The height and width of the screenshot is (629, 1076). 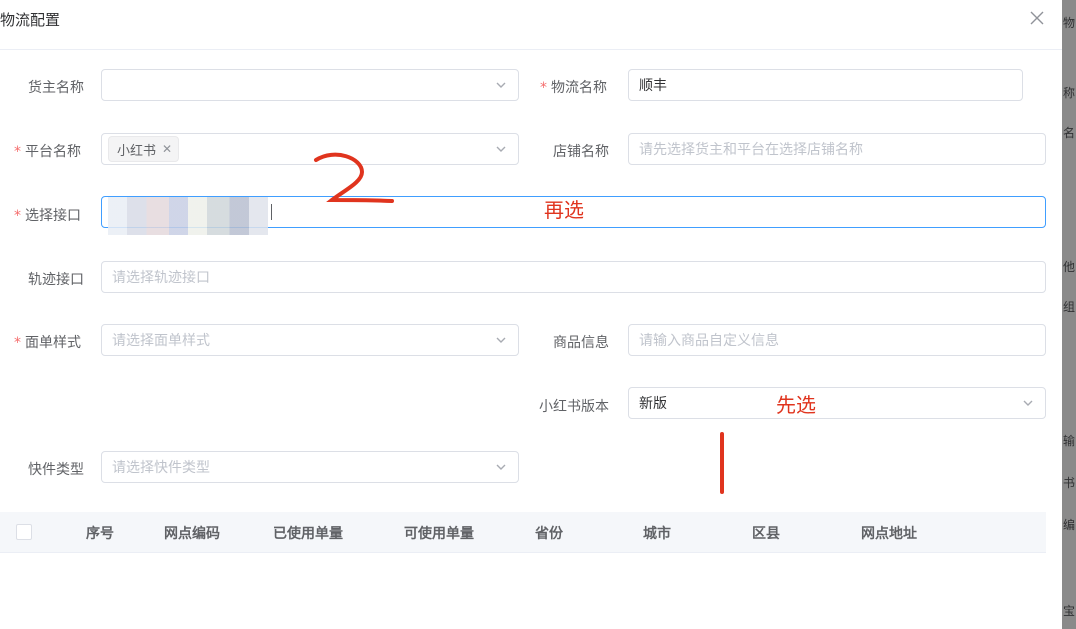 I want to click on background-text: 物, so click(x=1069, y=23).